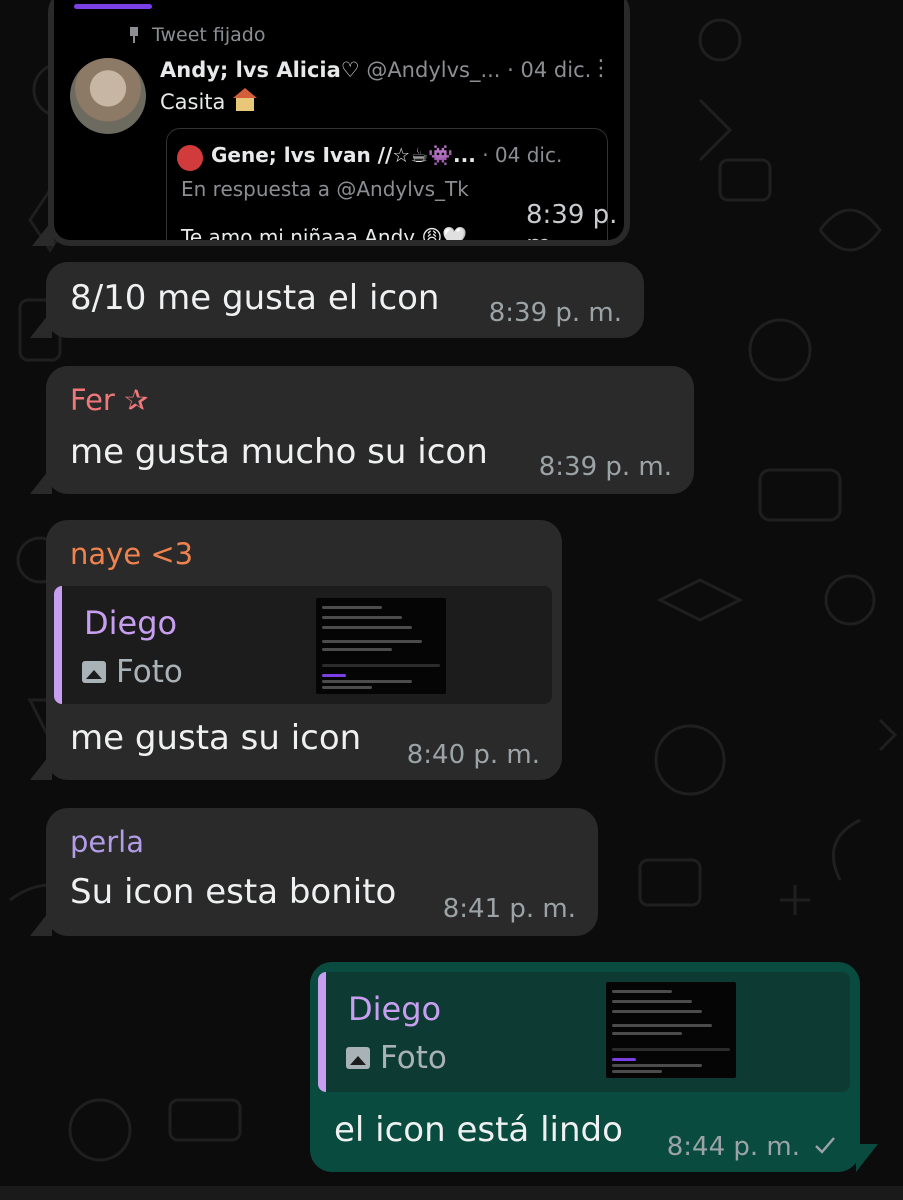 This screenshot has height=1200, width=903. I want to click on reply-header: Gene; lvs Ivan //☆☕👾... · 04 dic., so click(386, 155).